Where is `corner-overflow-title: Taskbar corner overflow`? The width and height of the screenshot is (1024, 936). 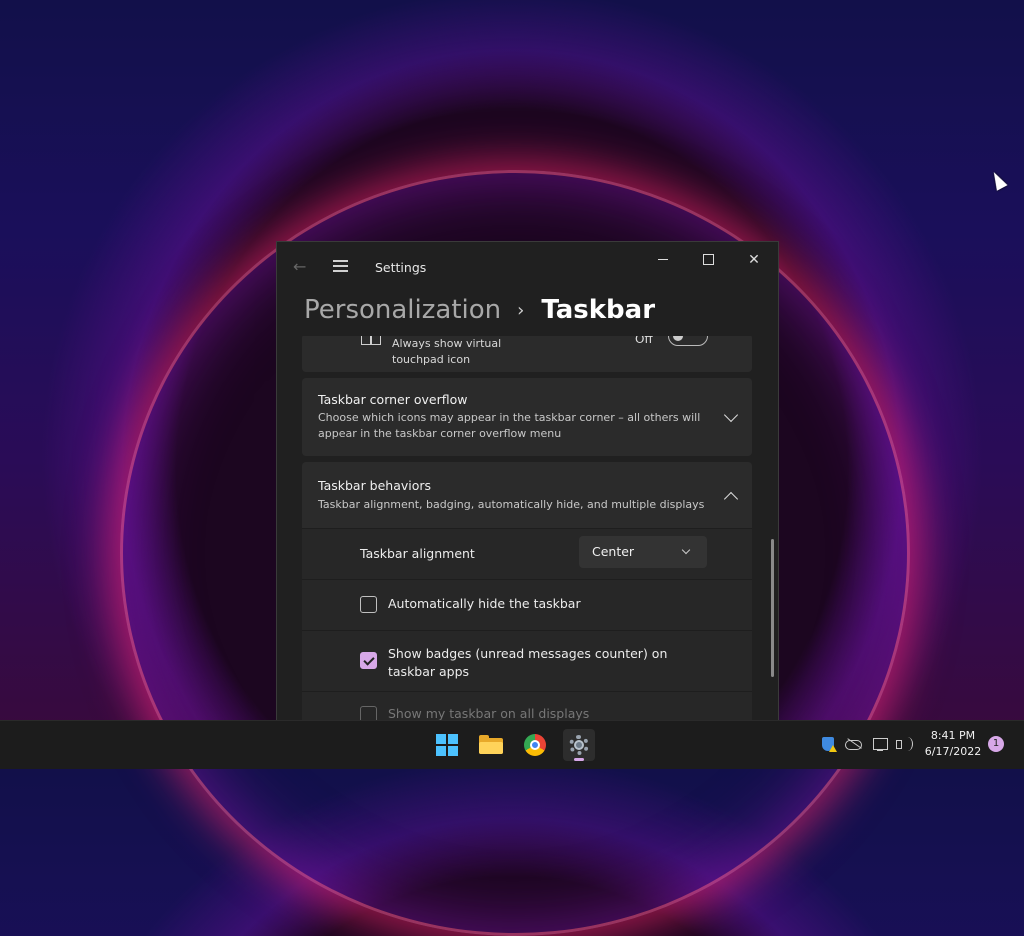
corner-overflow-title: Taskbar corner overflow is located at coordinates (393, 399).